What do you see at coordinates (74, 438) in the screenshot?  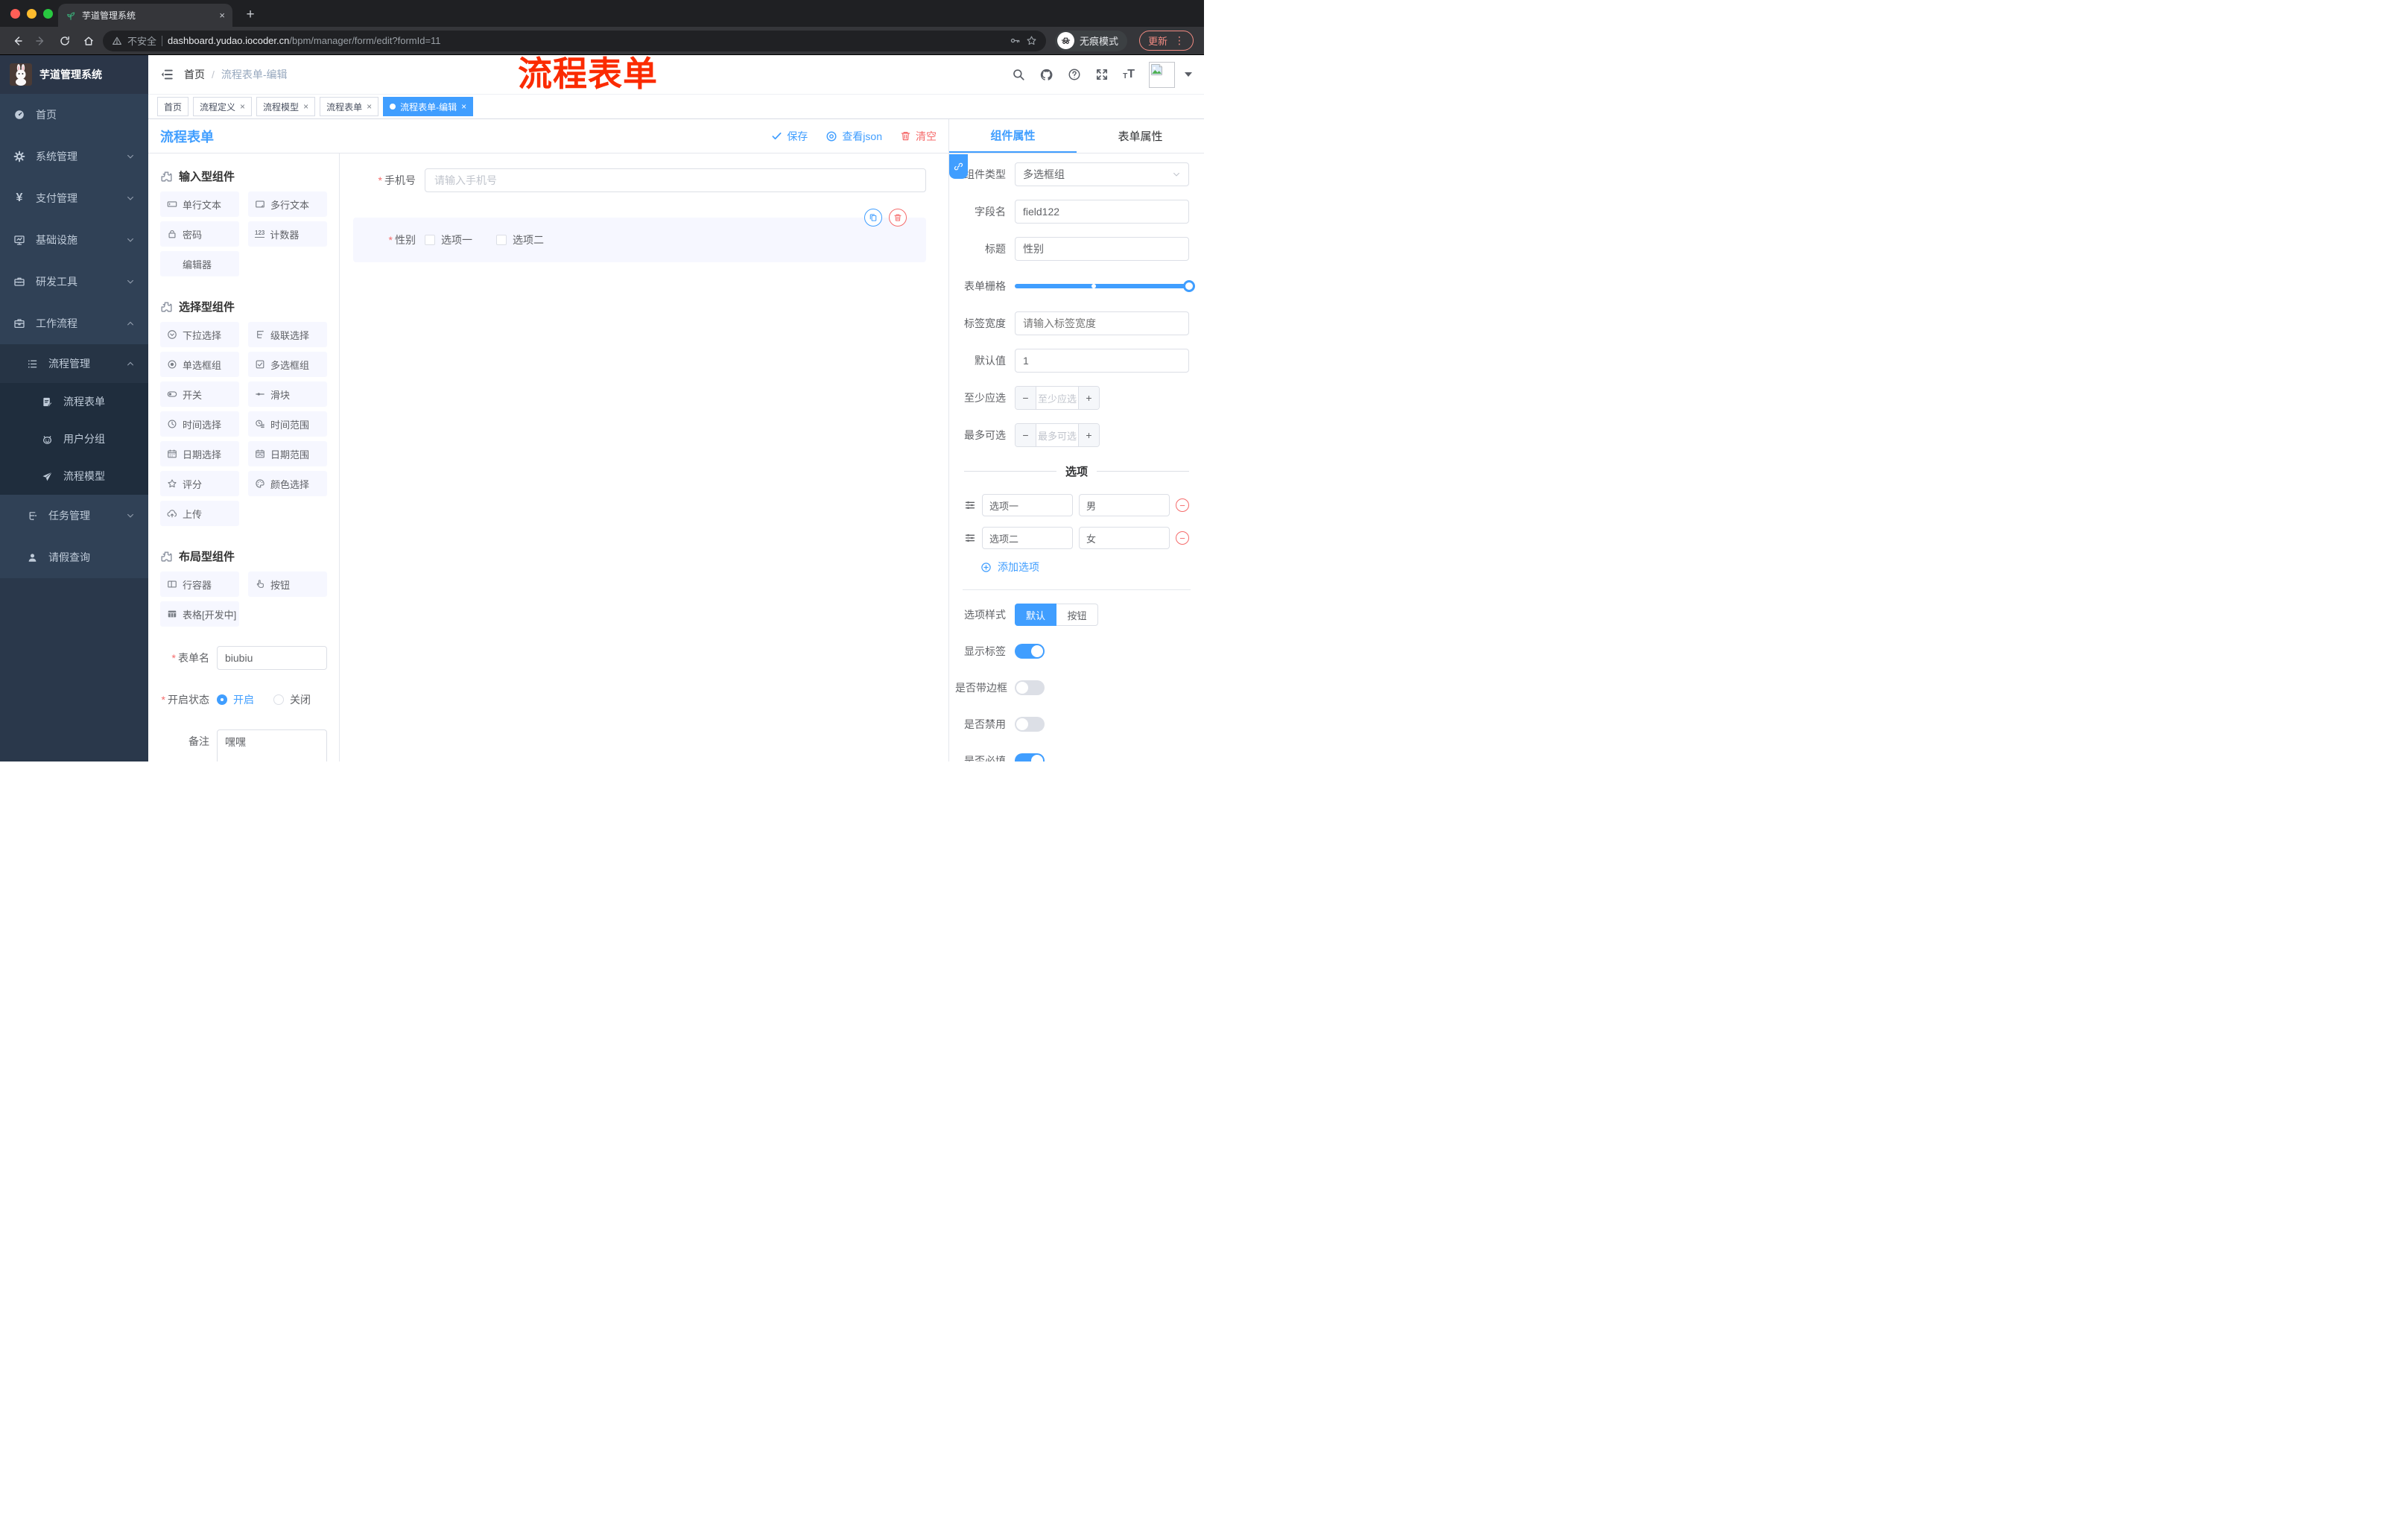 I see `sidebar-item-user-group: 用户分组` at bounding box center [74, 438].